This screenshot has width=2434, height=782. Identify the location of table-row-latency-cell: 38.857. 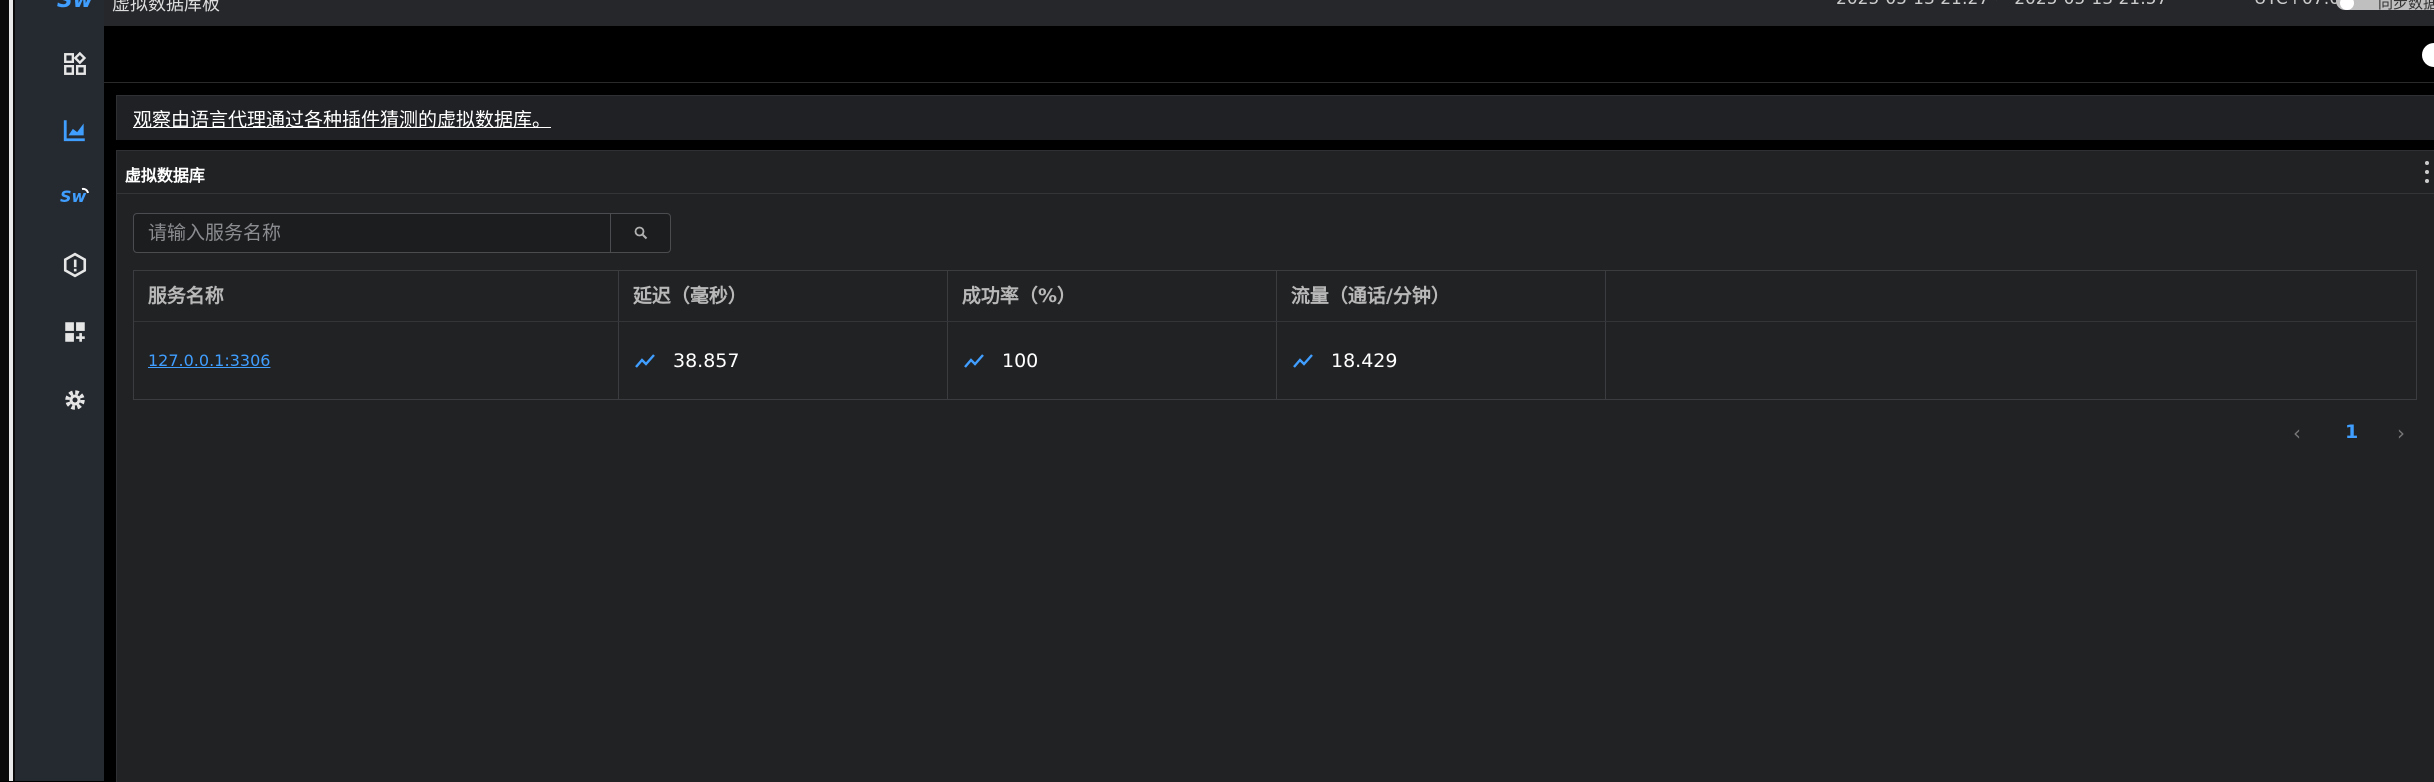
(783, 360).